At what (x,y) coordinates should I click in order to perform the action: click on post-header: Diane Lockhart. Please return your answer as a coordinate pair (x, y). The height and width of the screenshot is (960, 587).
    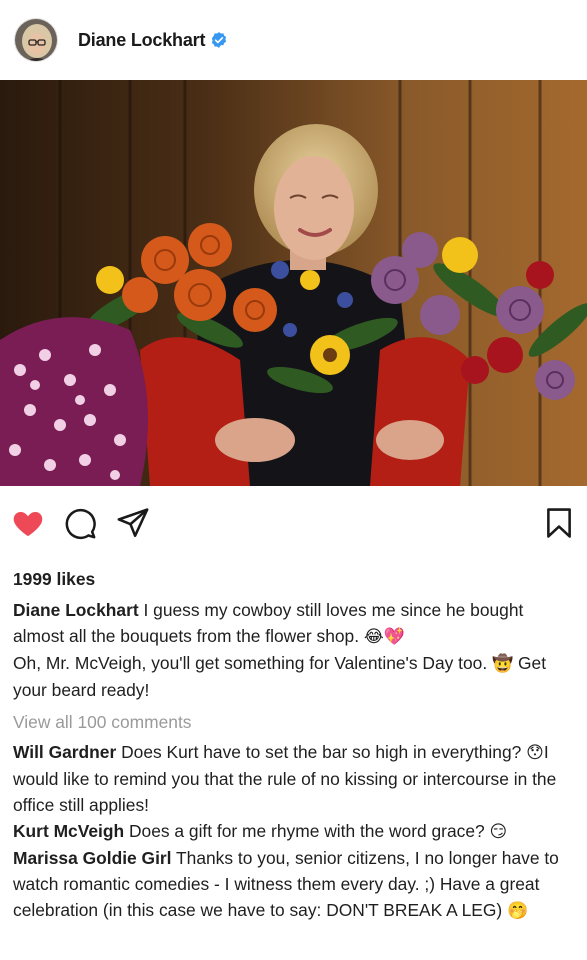
    Looking at the image, I should click on (293, 40).